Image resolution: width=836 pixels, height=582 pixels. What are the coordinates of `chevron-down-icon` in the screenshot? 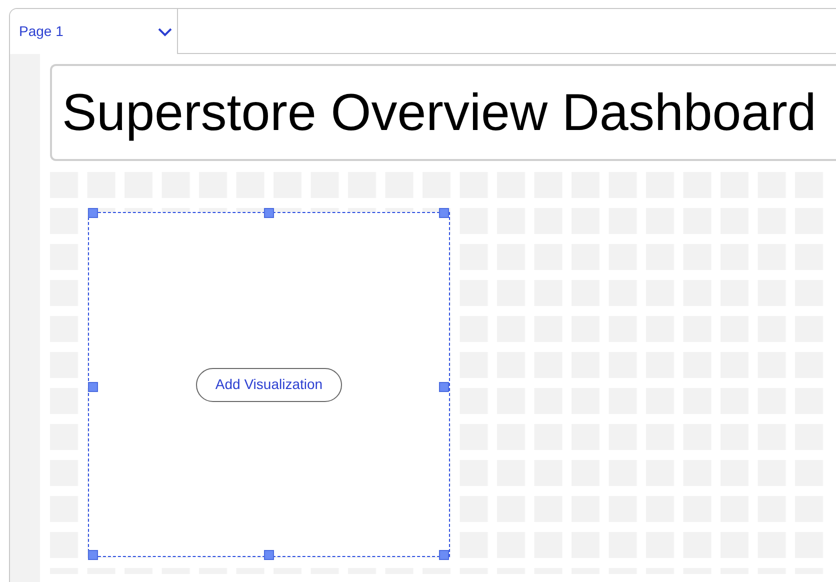 It's located at (165, 31).